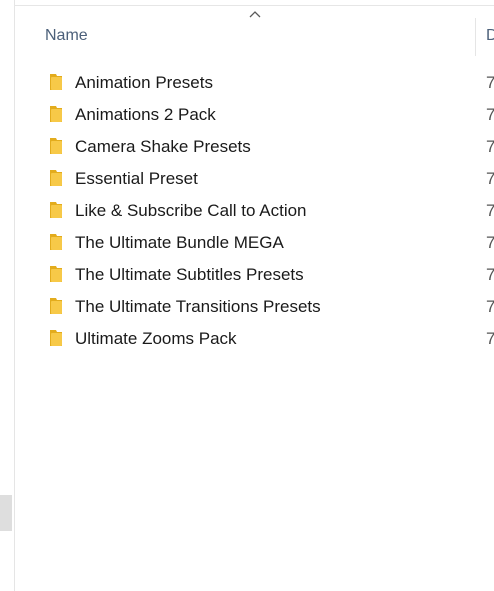 The height and width of the screenshot is (591, 494). Describe the element at coordinates (145, 114) in the screenshot. I see `file-name: Animations 2 Pack` at that location.